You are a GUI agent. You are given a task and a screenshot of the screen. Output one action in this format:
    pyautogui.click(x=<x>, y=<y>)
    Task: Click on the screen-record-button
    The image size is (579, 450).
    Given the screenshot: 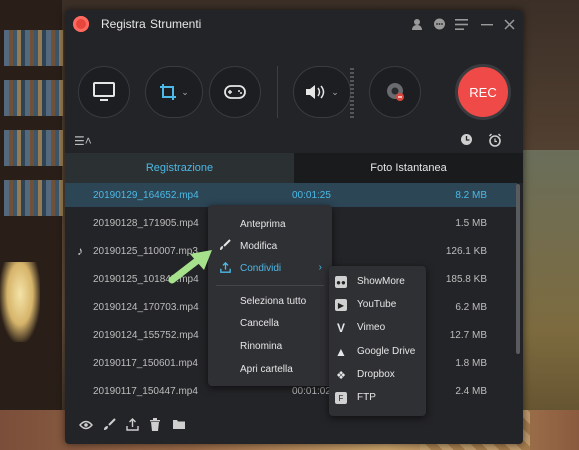 What is the action you would take?
    pyautogui.click(x=104, y=92)
    